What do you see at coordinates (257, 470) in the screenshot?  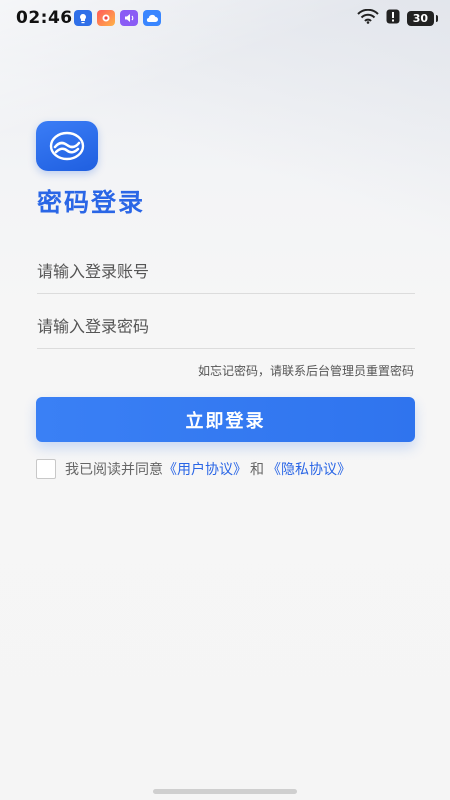 I see `agreement-conjunction: 和` at bounding box center [257, 470].